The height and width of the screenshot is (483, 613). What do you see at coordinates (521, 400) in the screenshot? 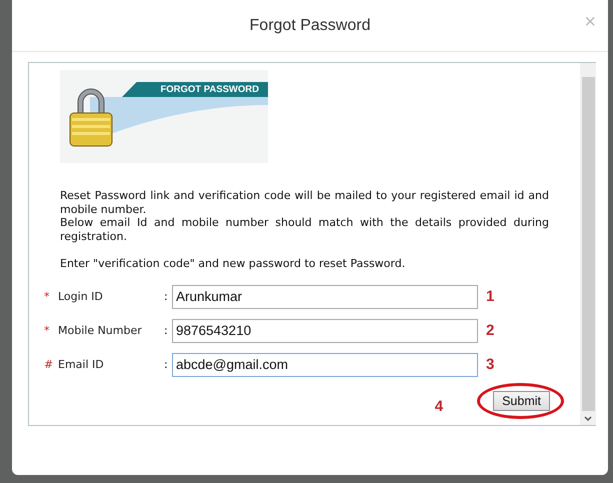
I see `submit-button: Submit` at bounding box center [521, 400].